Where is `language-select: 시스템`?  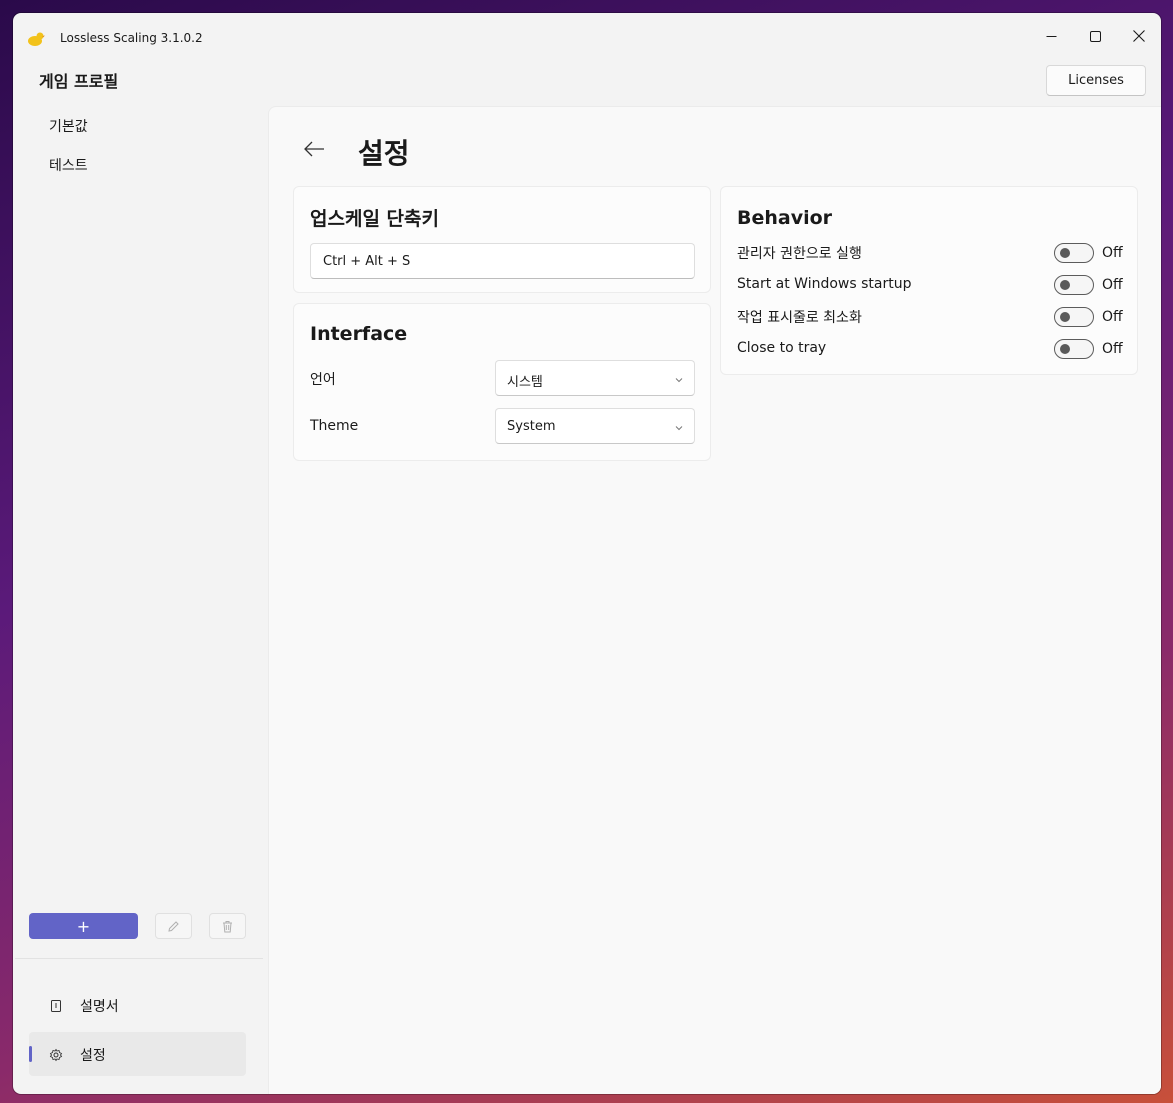
language-select: 시스템 is located at coordinates (595, 378).